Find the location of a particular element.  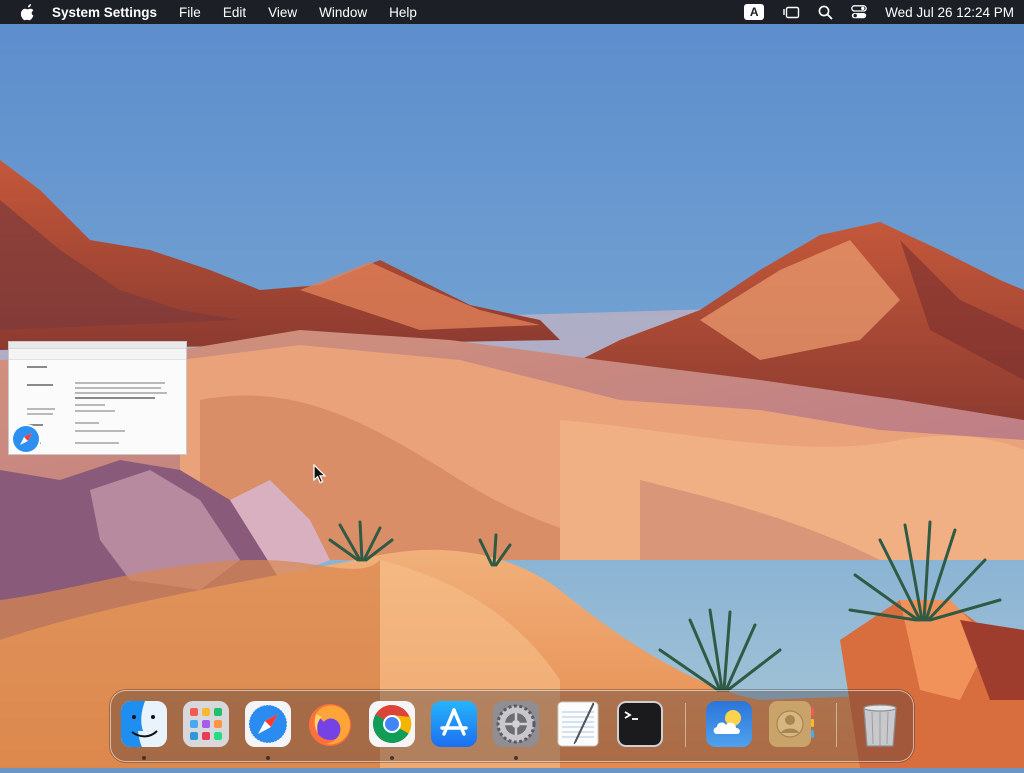

contacts-icon is located at coordinates (791, 724).